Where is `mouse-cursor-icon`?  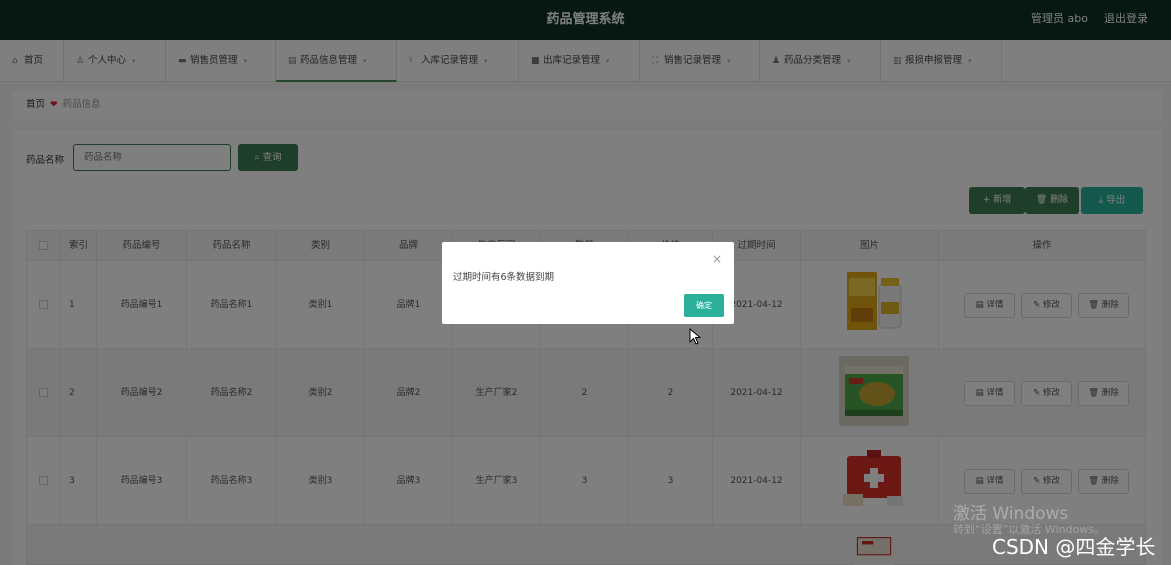
mouse-cursor-icon is located at coordinates (695, 336).